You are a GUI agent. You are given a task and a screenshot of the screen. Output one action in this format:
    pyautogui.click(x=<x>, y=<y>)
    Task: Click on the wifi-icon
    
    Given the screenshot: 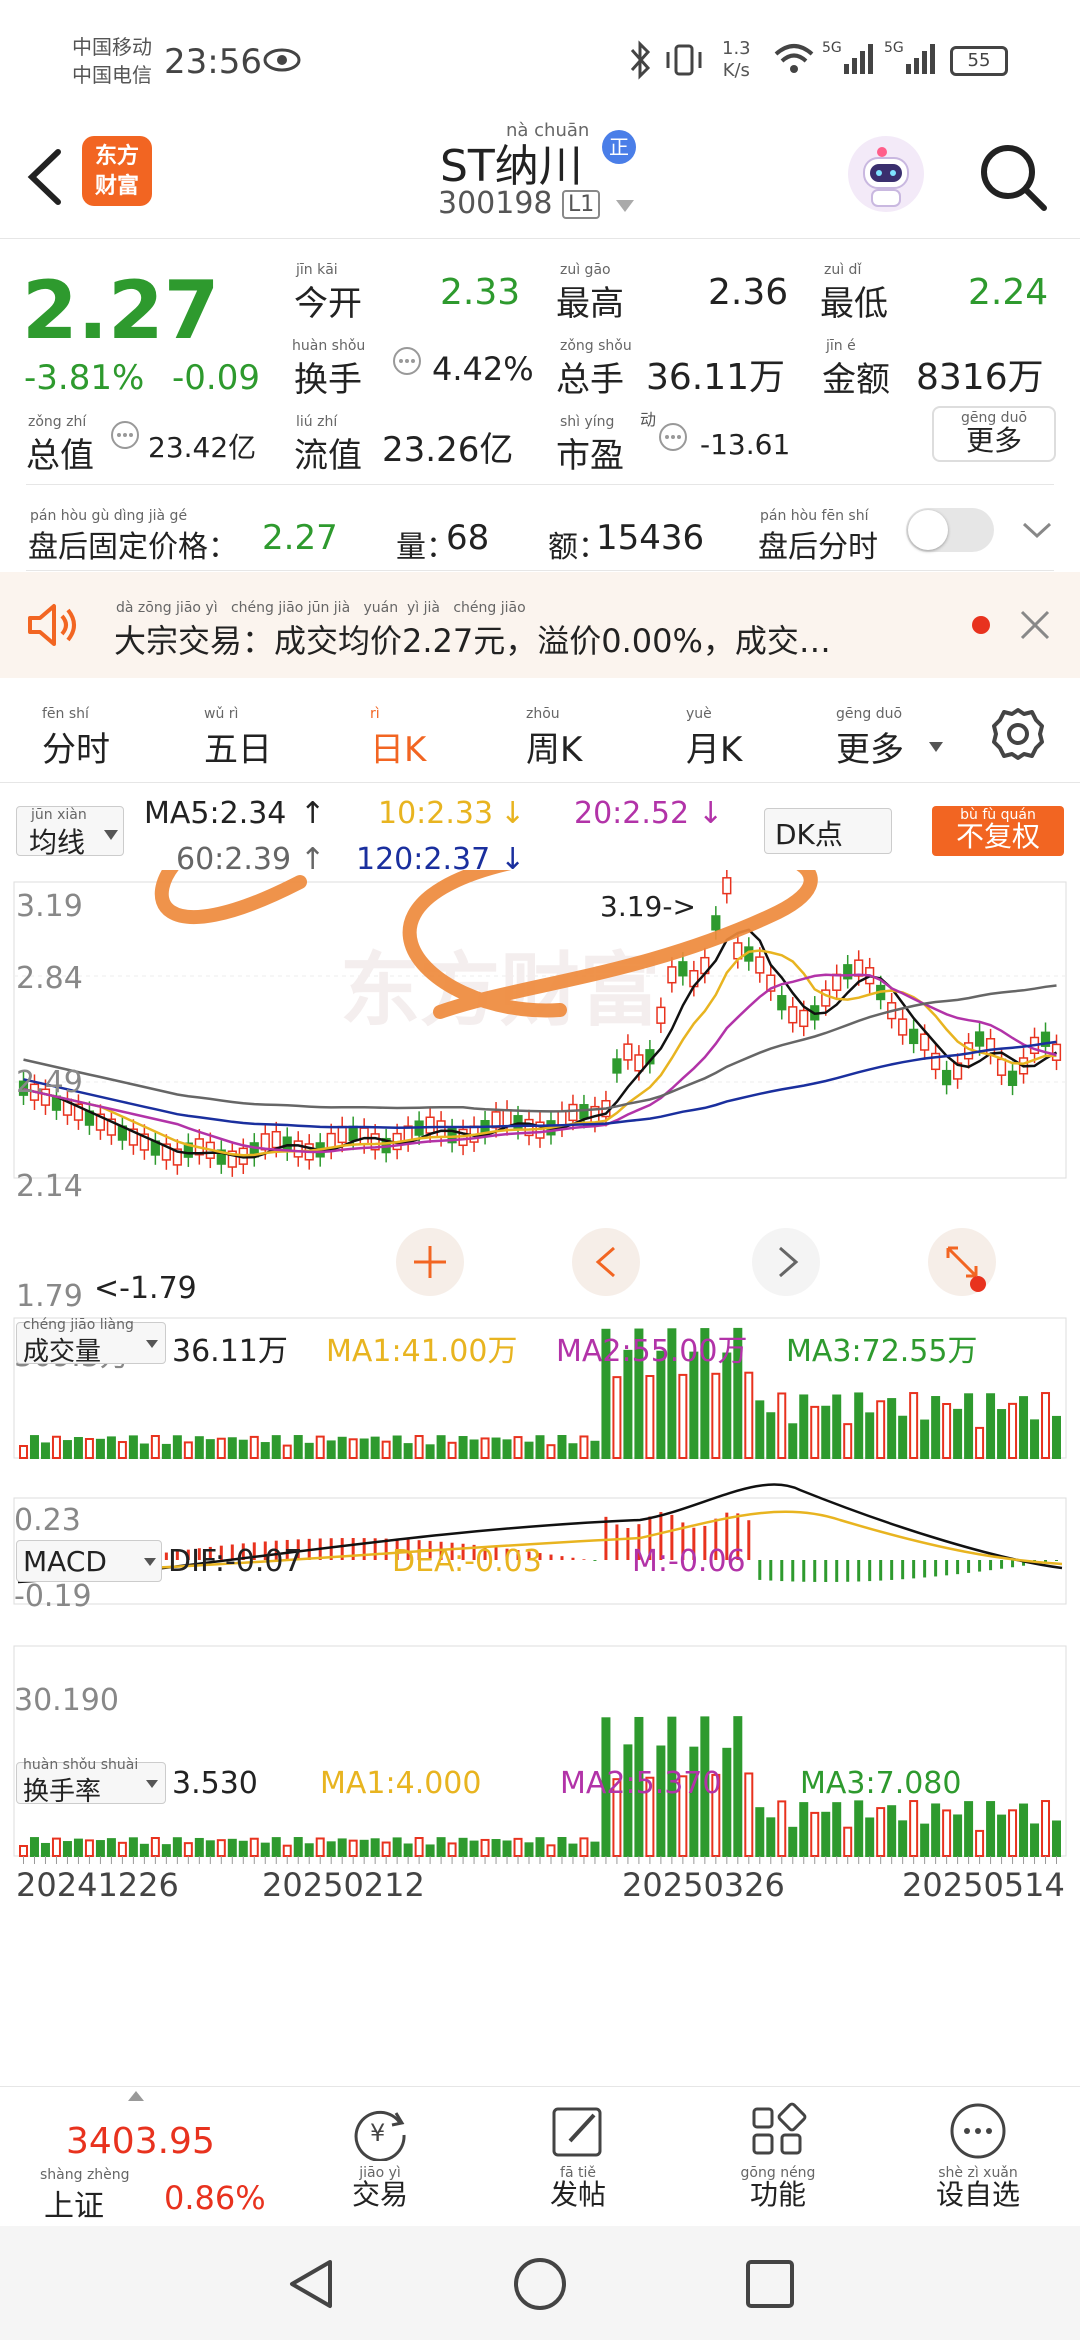 What is the action you would take?
    pyautogui.click(x=794, y=60)
    